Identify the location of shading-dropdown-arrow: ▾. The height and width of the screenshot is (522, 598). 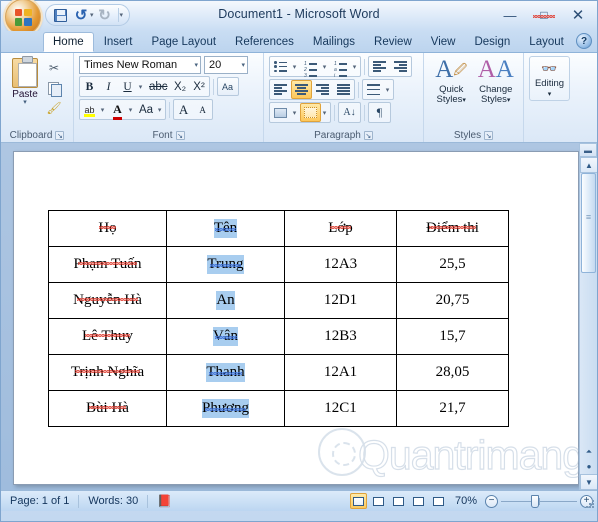
(295, 112).